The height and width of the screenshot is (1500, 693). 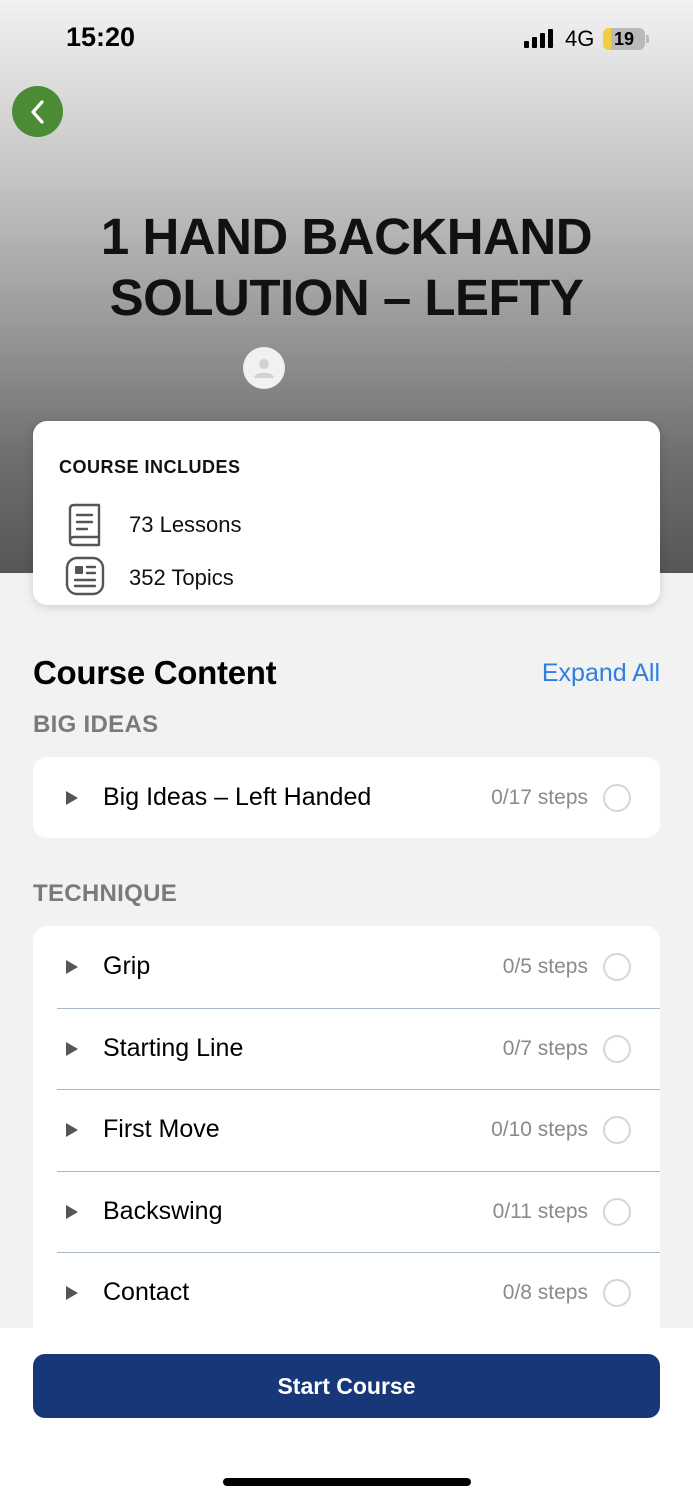 I want to click on author-avatar, so click(x=264, y=368).